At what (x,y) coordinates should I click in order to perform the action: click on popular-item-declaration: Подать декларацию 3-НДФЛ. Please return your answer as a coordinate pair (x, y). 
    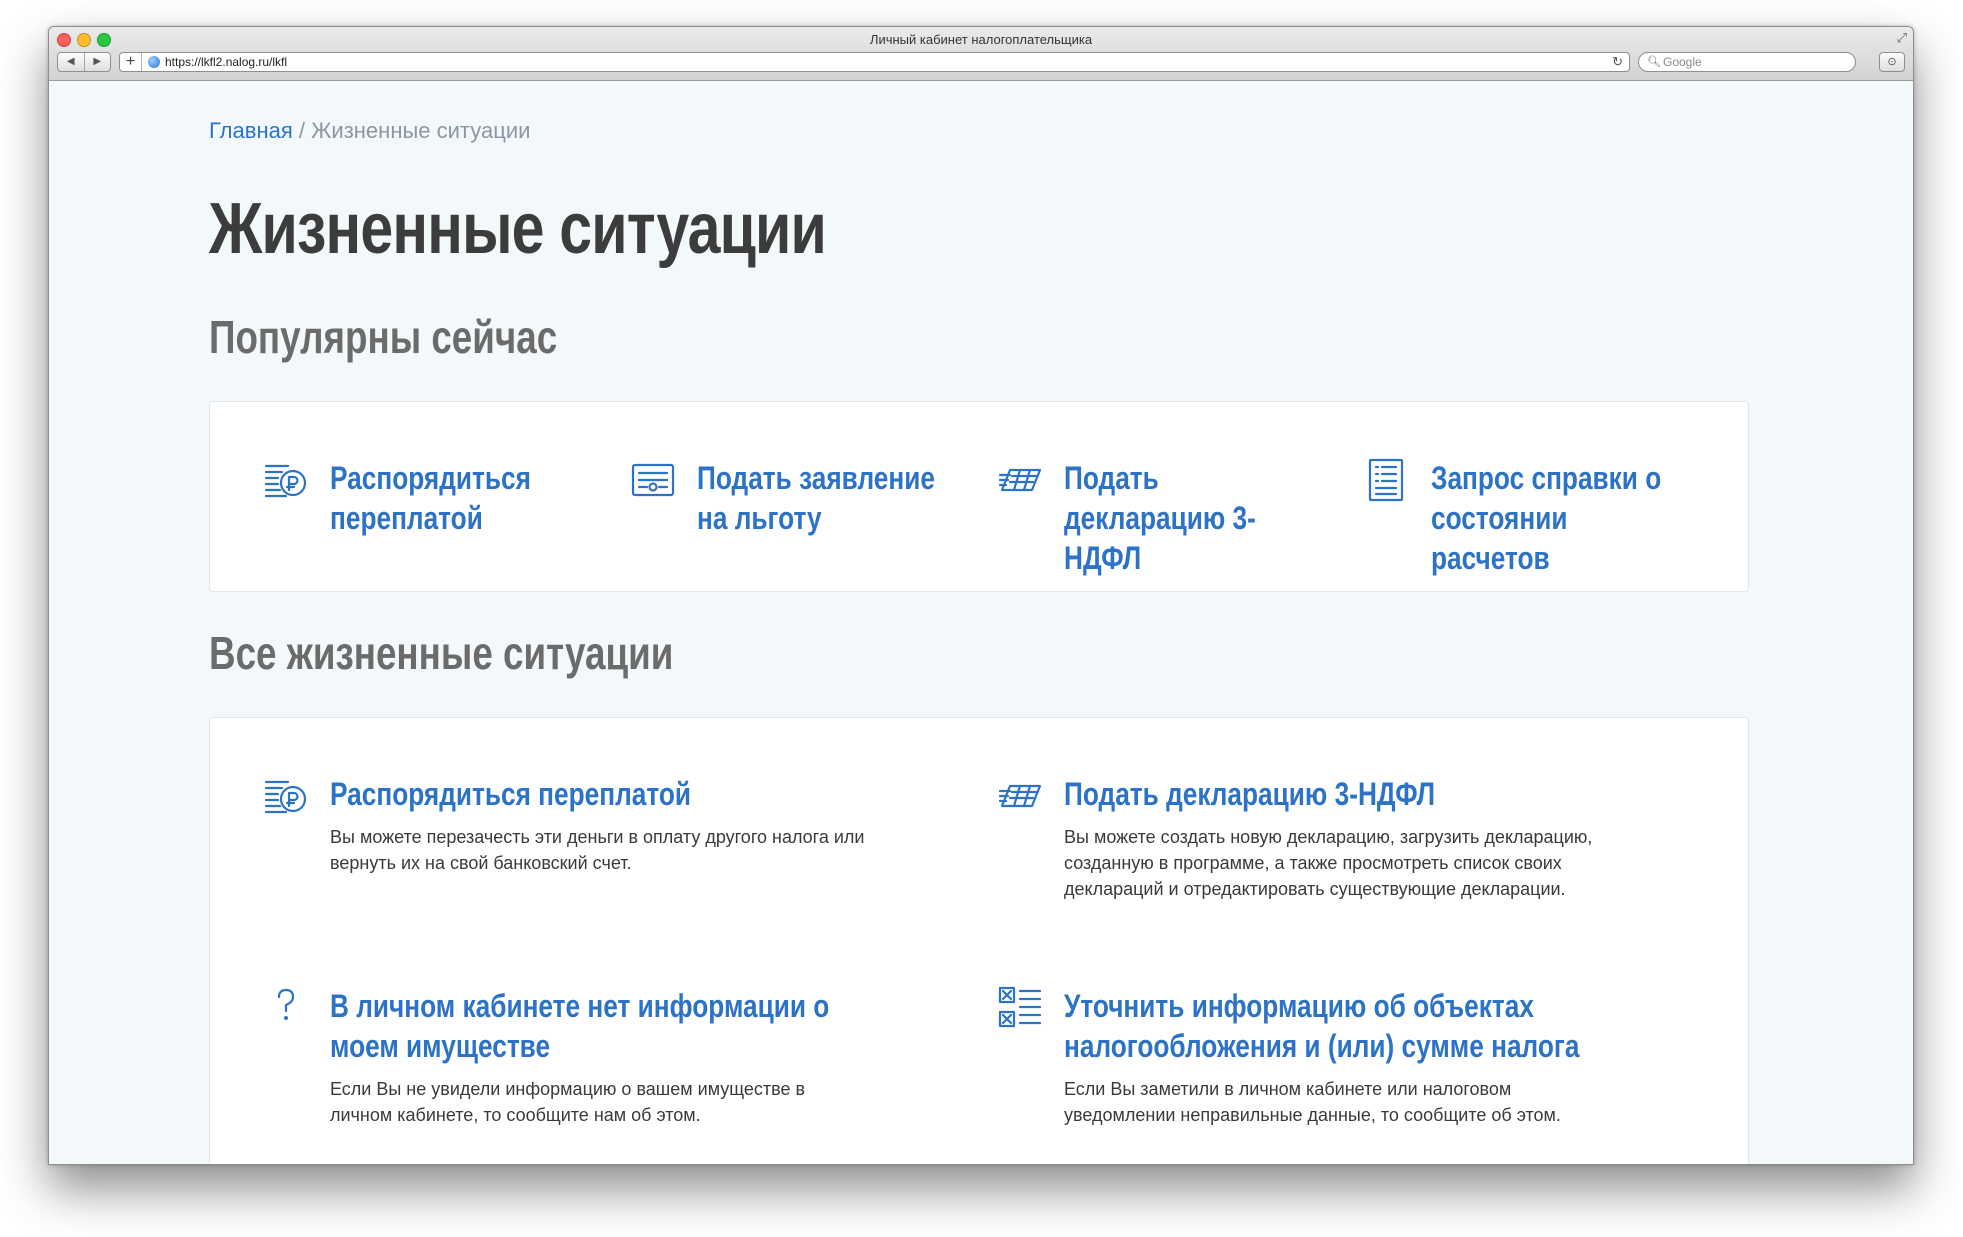
    Looking at the image, I should click on (1181, 518).